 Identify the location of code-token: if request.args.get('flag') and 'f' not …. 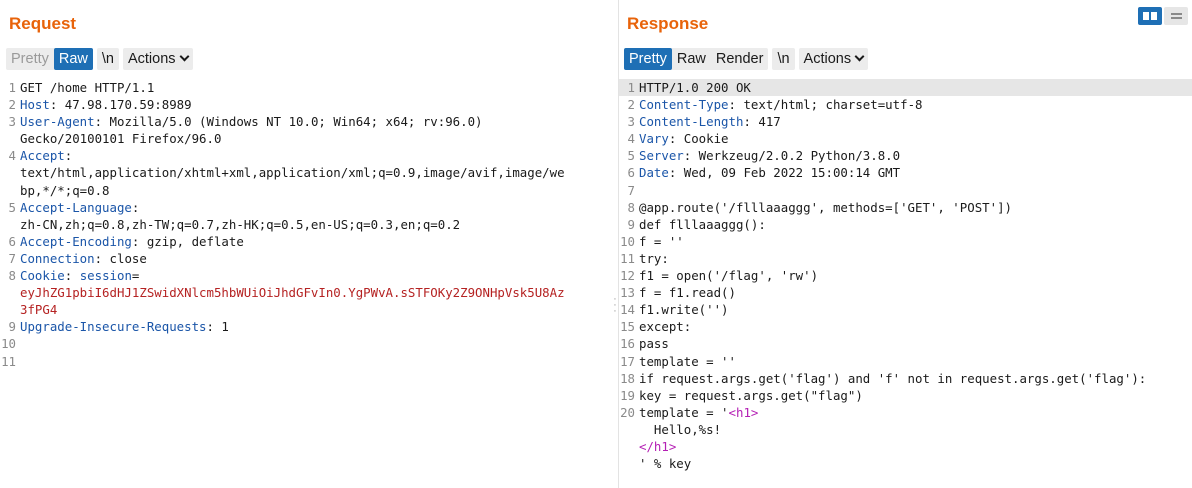
(893, 378).